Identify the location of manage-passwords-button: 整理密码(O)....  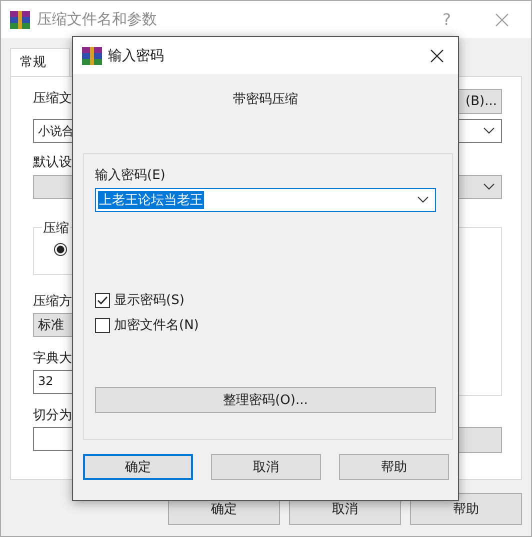
(265, 400).